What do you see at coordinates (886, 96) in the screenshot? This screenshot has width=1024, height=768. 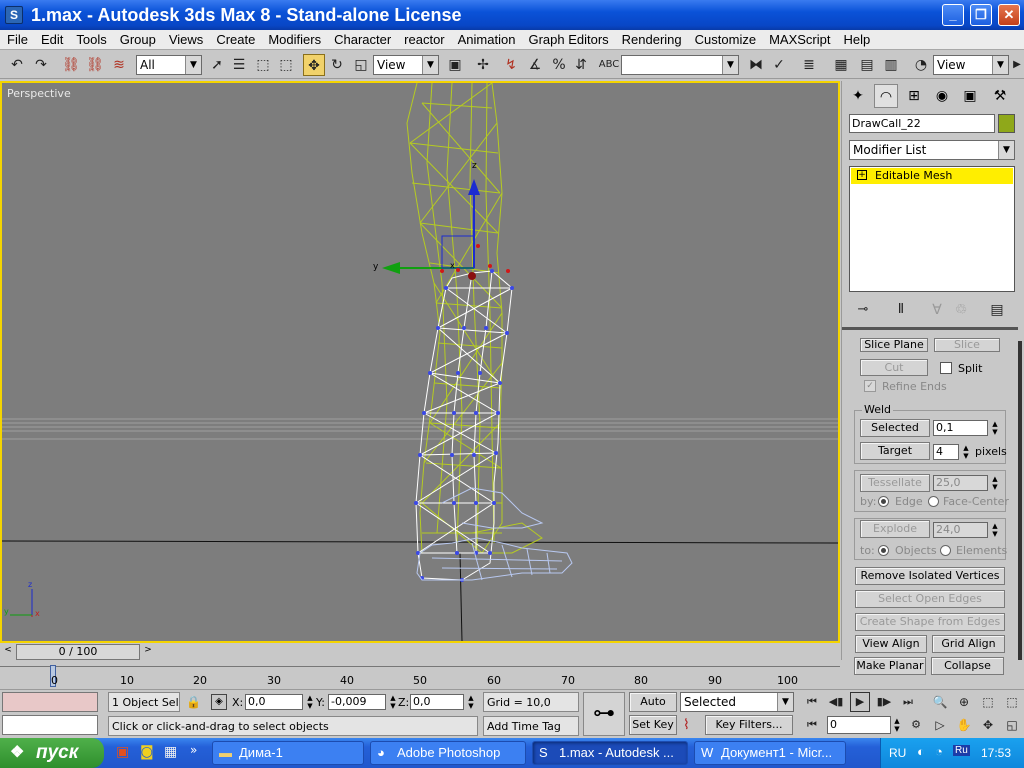 I see `modify-tab-icon: ◠` at bounding box center [886, 96].